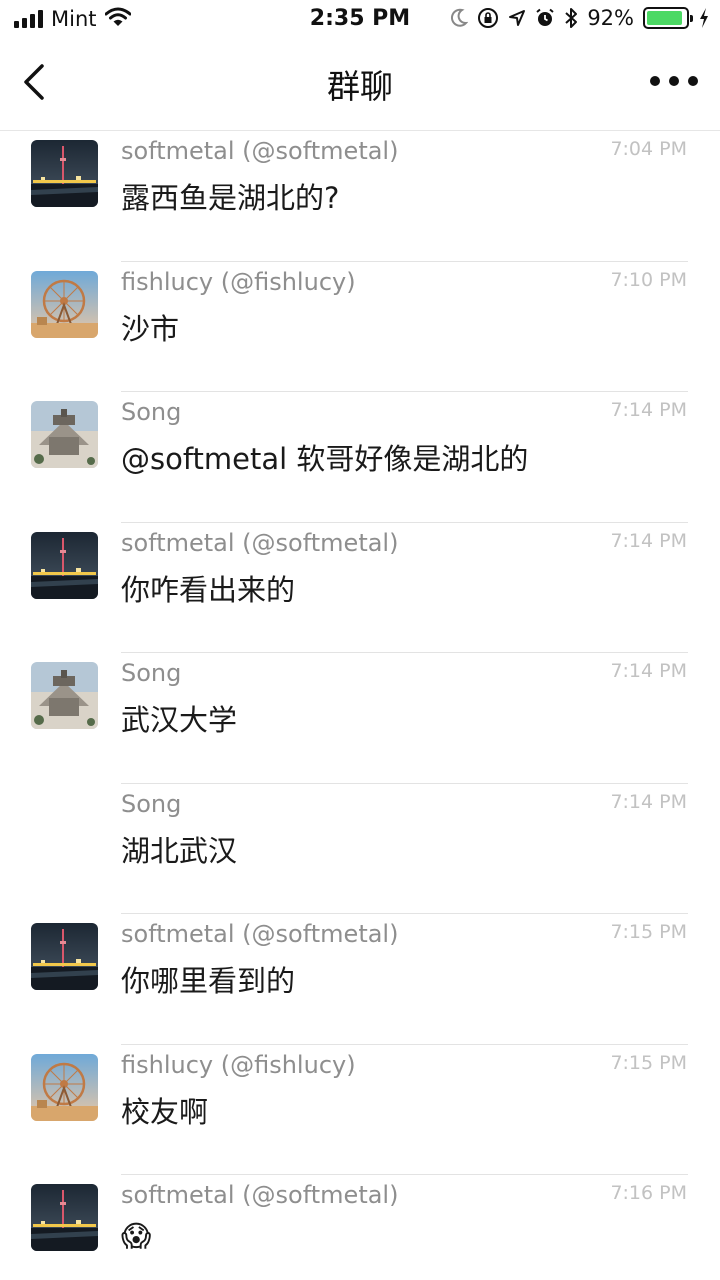  Describe the element at coordinates (360, 20) in the screenshot. I see `status-bar: Mint 2:35 PM 92%` at that location.